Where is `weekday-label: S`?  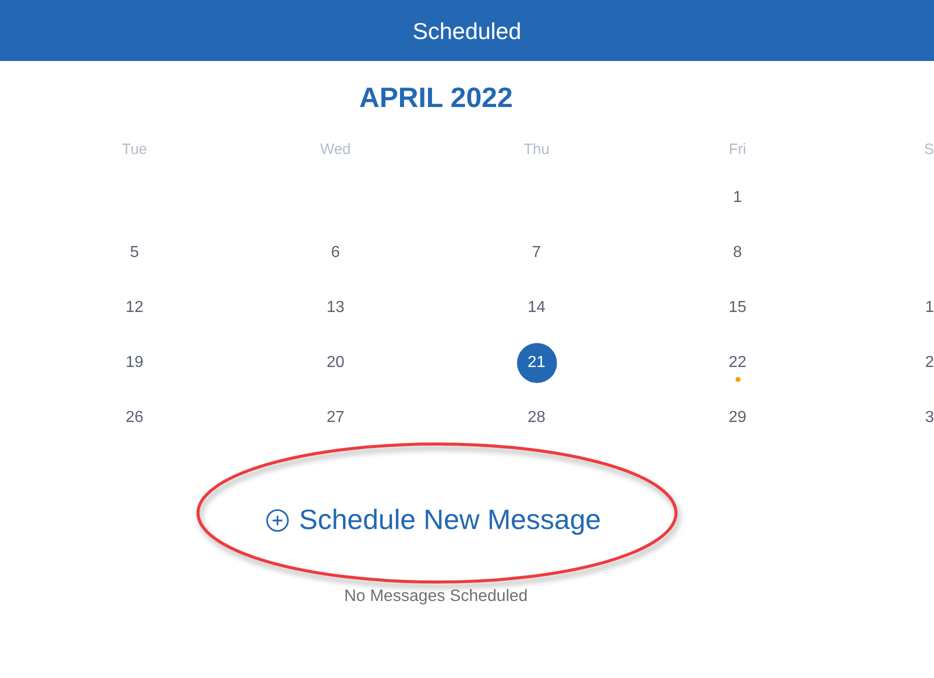 weekday-label: S is located at coordinates (929, 150).